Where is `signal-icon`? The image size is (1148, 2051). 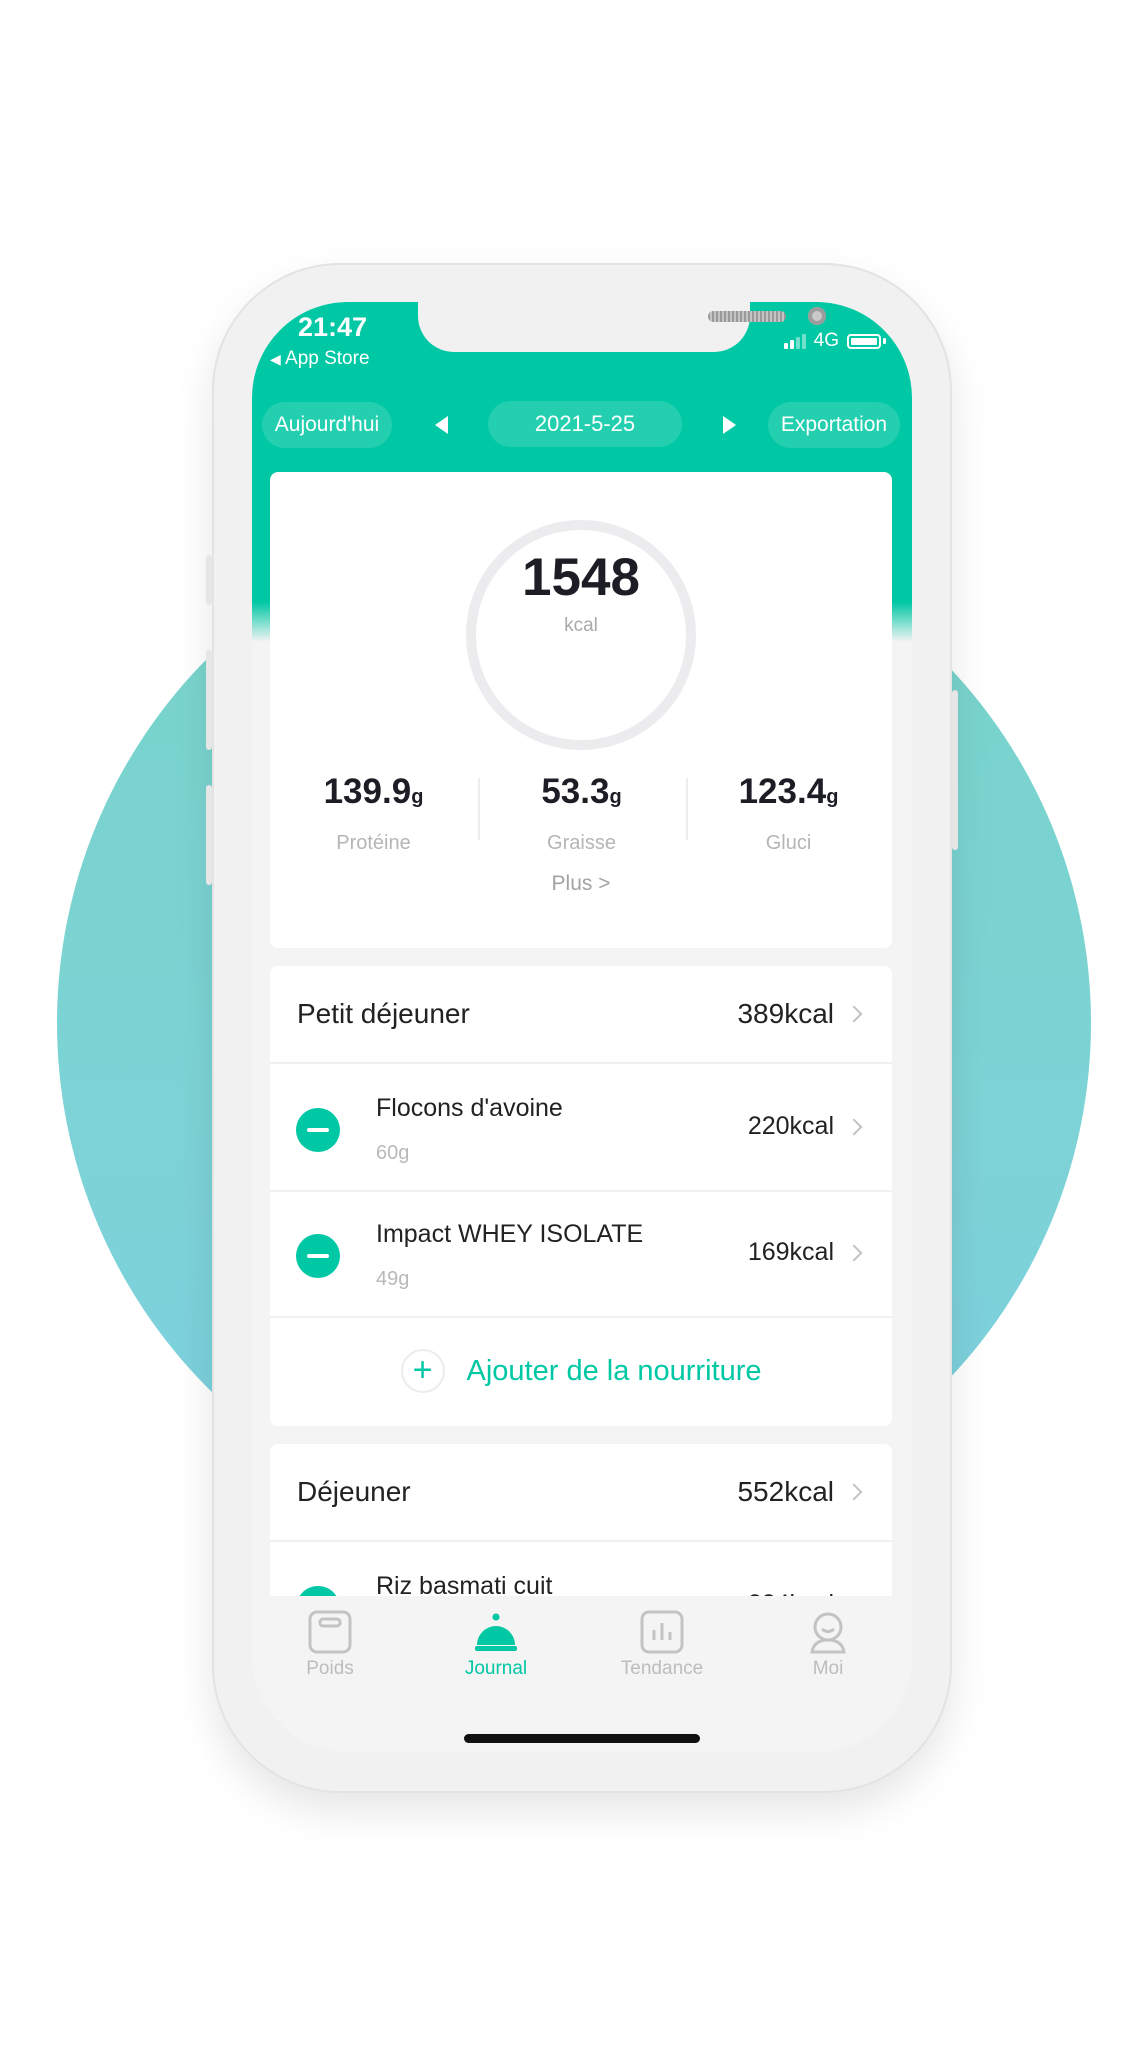
signal-icon is located at coordinates (794, 341).